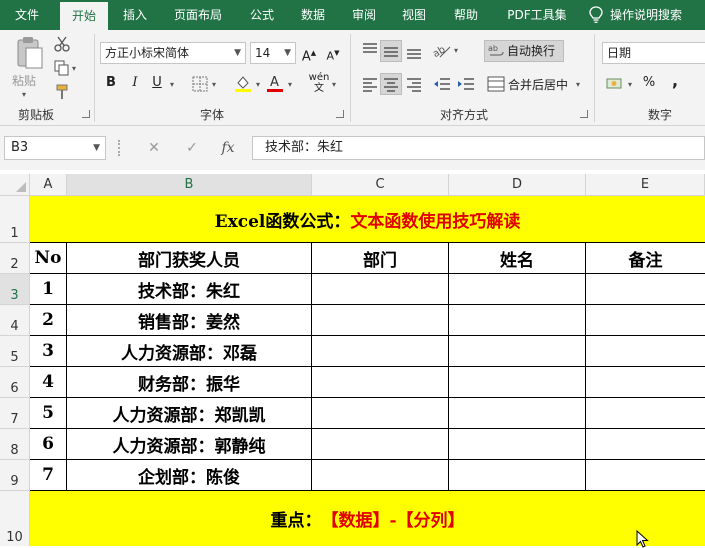  I want to click on merge-center-icon, so click(496, 84).